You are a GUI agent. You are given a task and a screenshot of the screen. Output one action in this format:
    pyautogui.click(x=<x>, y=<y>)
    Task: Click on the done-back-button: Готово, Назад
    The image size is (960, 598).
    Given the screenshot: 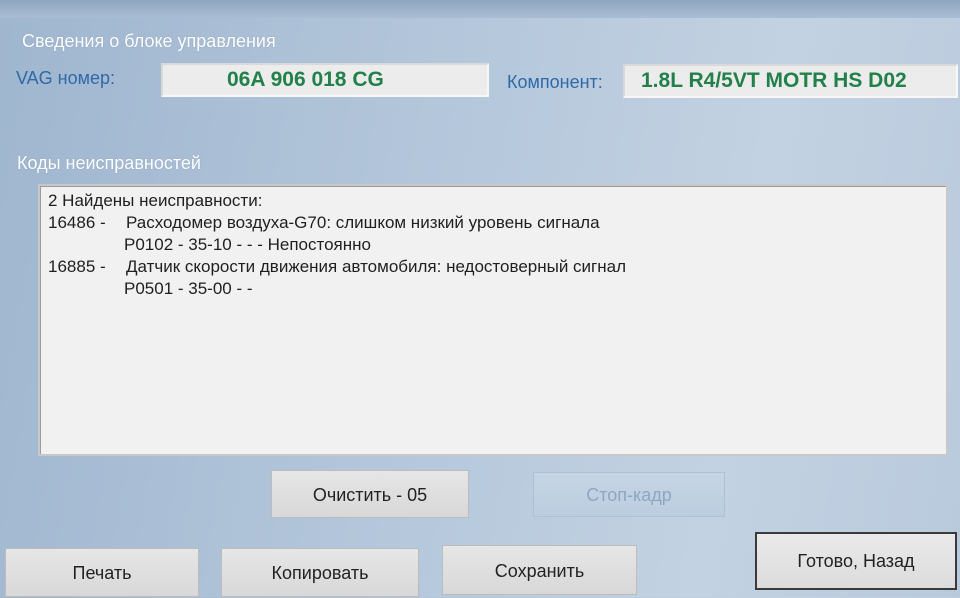 What is the action you would take?
    pyautogui.click(x=856, y=561)
    